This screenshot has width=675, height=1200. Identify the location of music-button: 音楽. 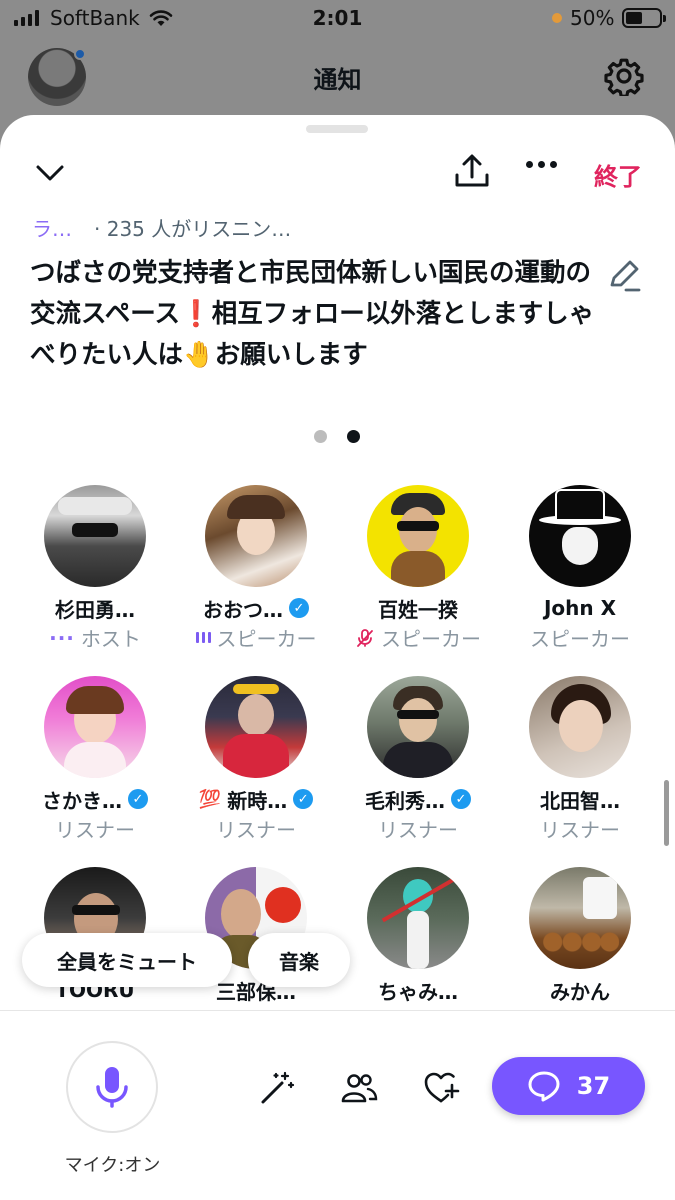
(299, 960).